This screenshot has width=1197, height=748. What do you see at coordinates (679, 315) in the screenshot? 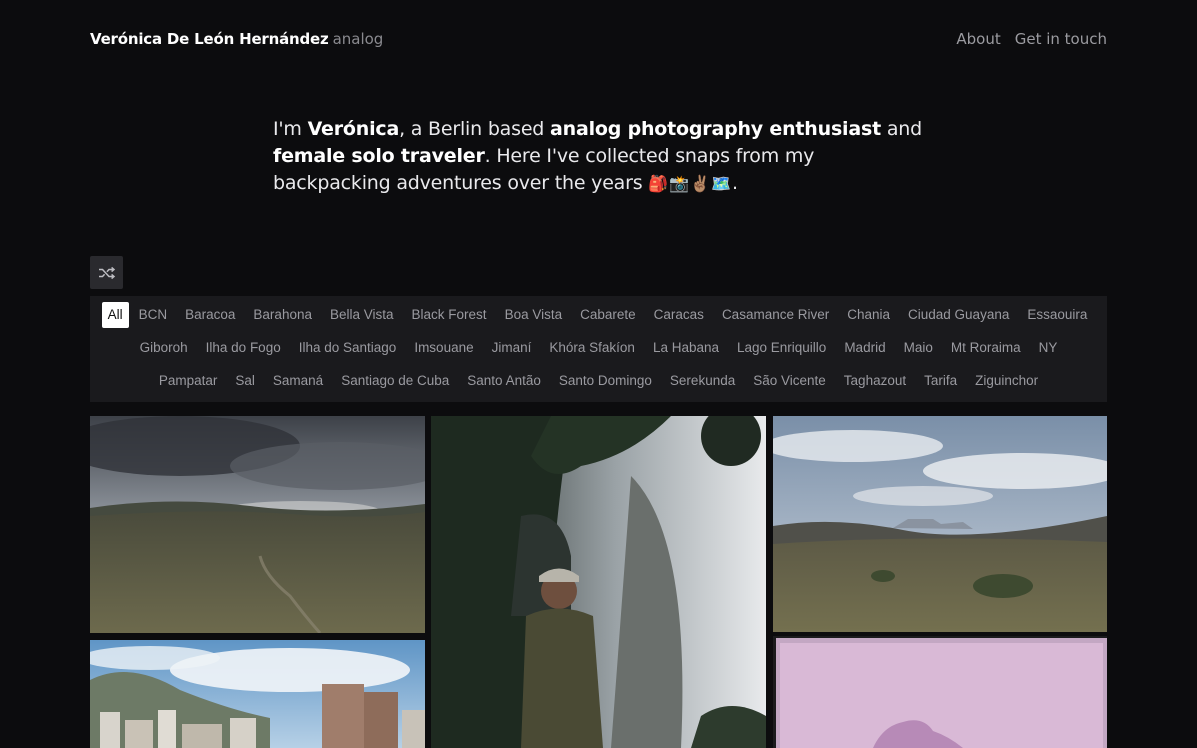
I see `filter-chip: Caracas` at bounding box center [679, 315].